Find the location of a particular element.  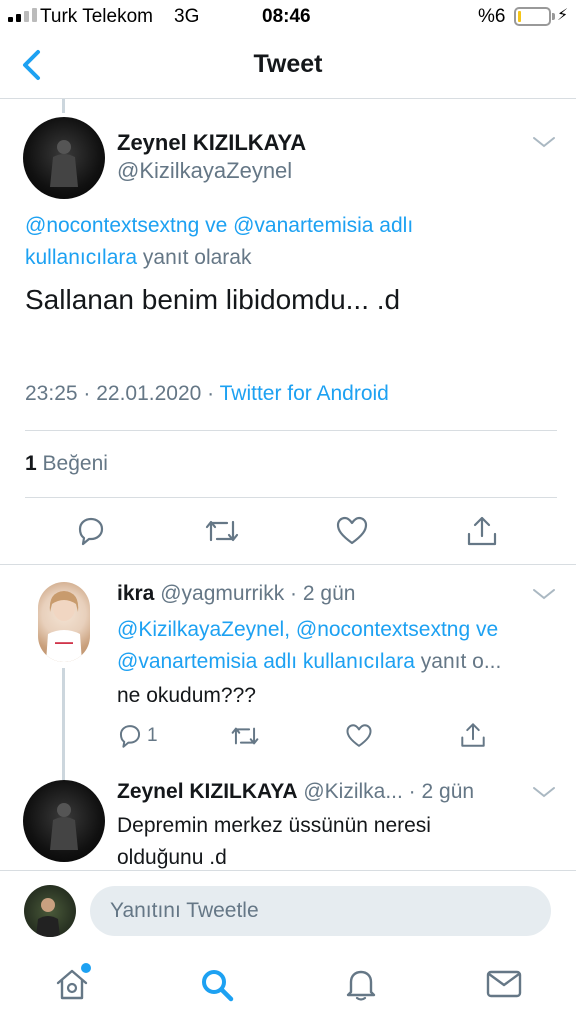

reply-count: 1 is located at coordinates (152, 735).